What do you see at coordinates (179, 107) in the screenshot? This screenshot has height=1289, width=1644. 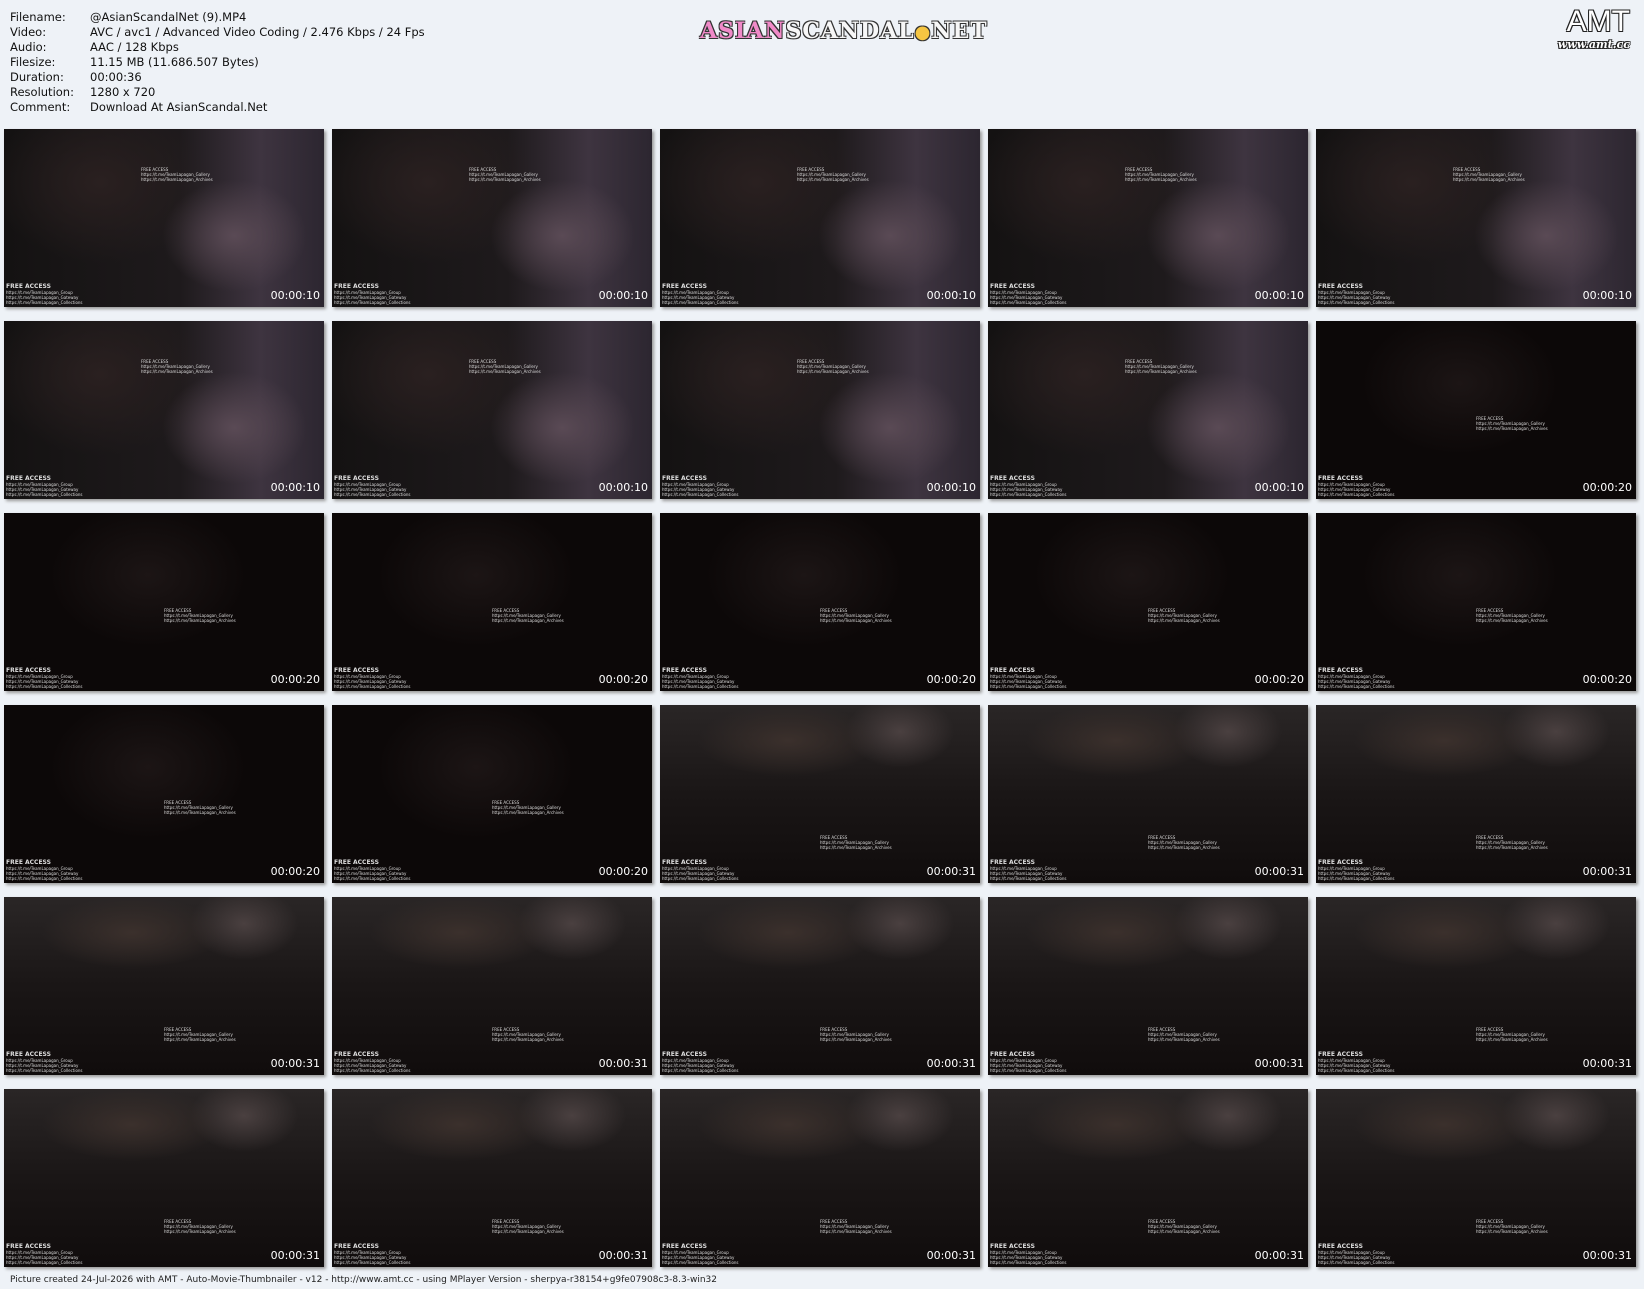 I see `info-value: Download At AsianScandal.Net` at bounding box center [179, 107].